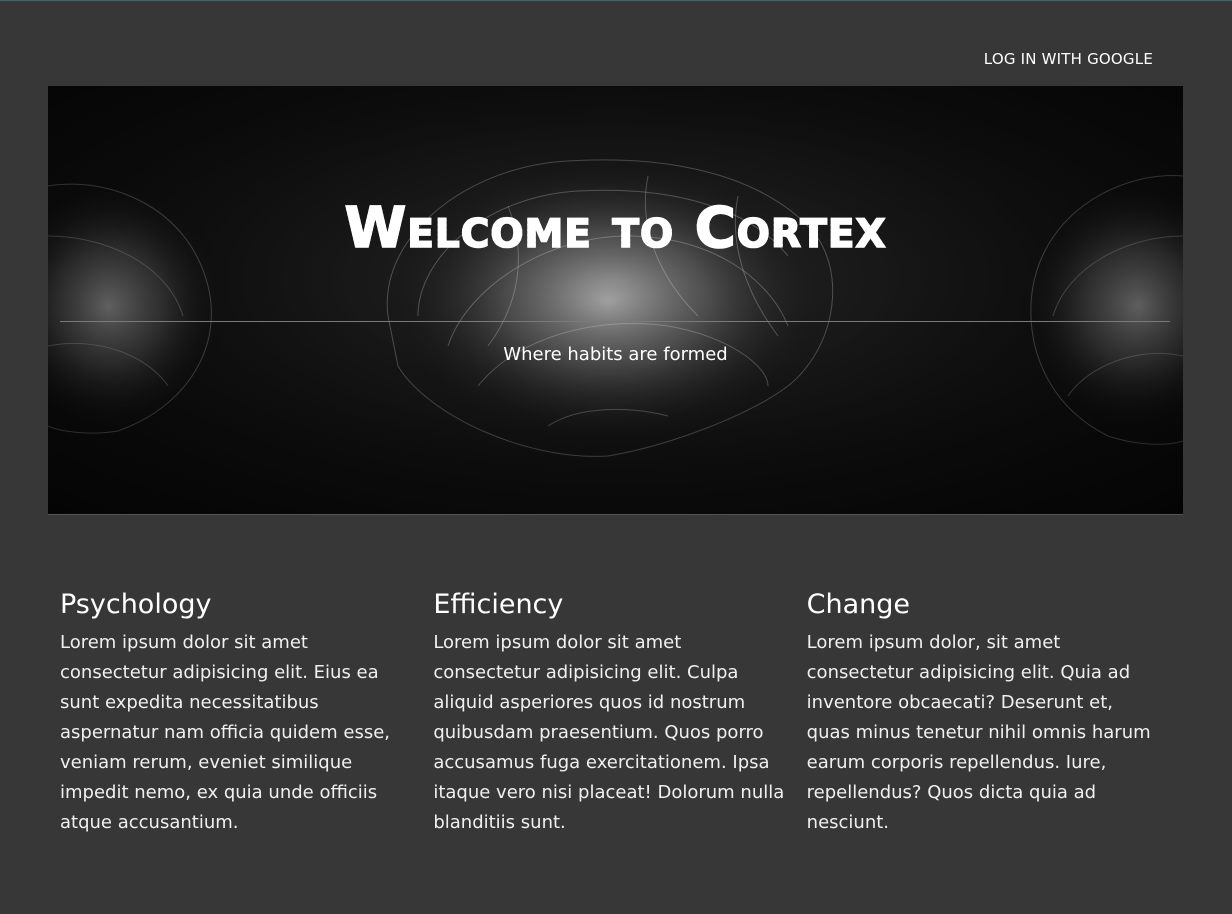  I want to click on login-with-google-link: LOG IN WITH GOOGLE, so click(1068, 59).